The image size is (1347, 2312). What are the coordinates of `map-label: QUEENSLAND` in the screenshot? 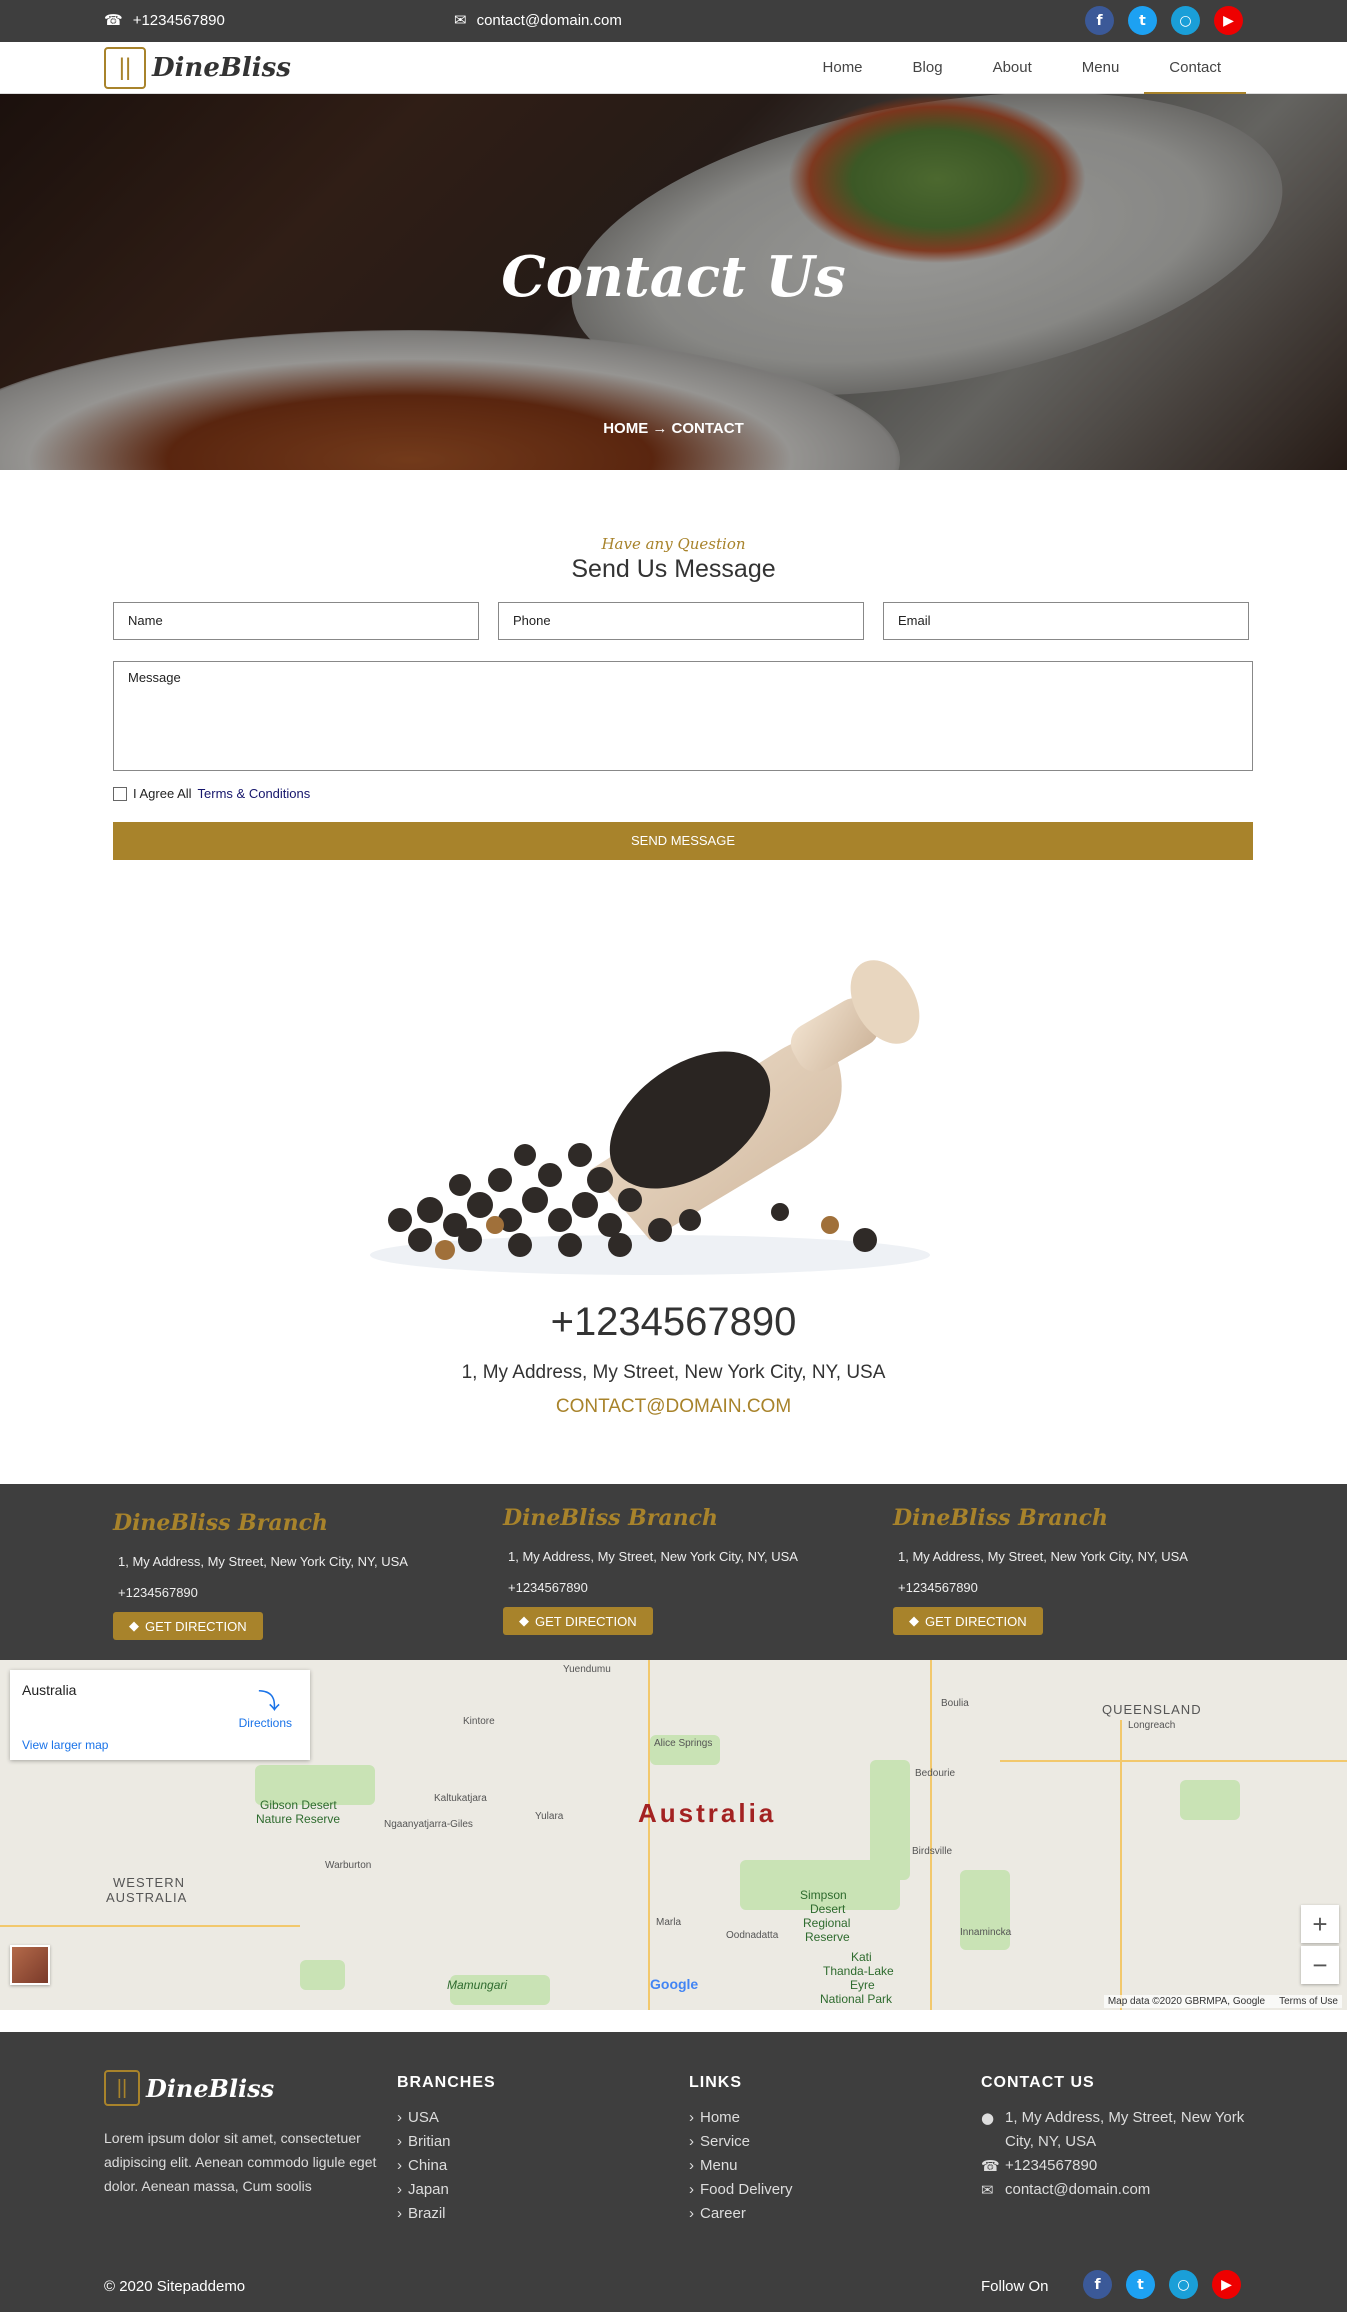 It's located at (1152, 1709).